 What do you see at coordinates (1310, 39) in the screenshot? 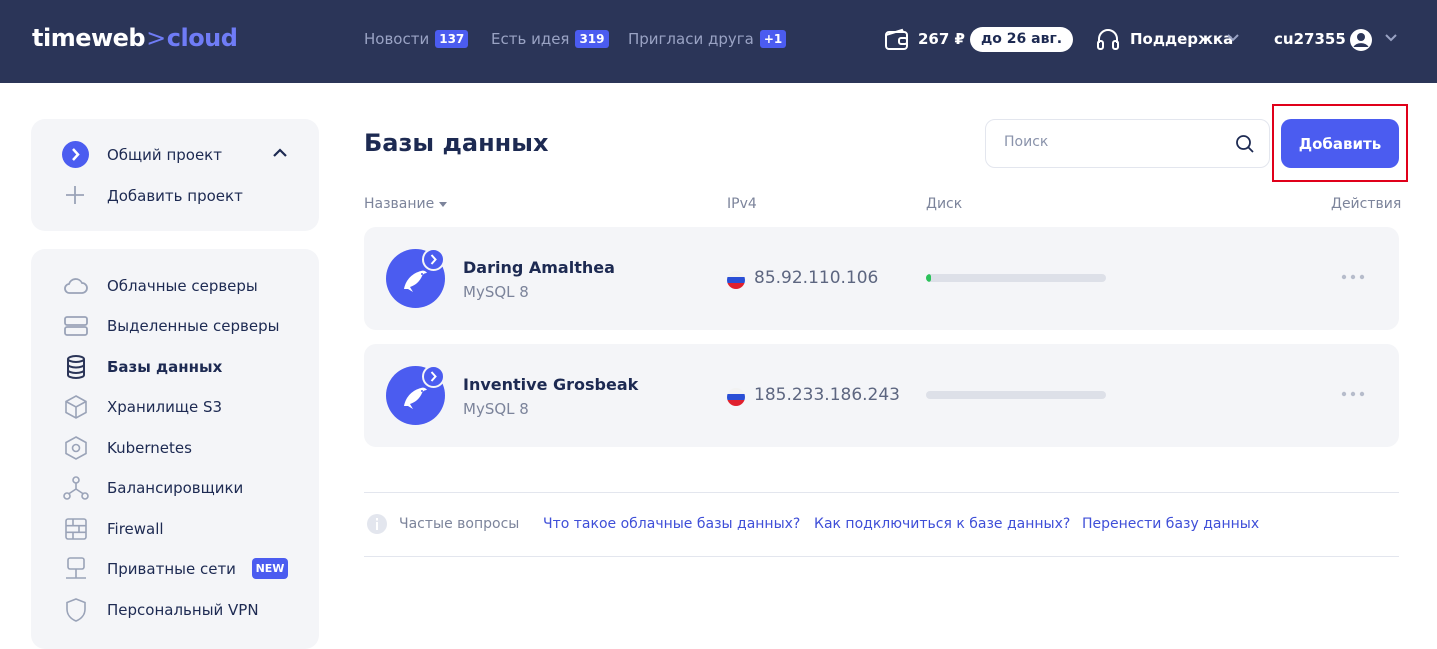
I see `username: cu27355` at bounding box center [1310, 39].